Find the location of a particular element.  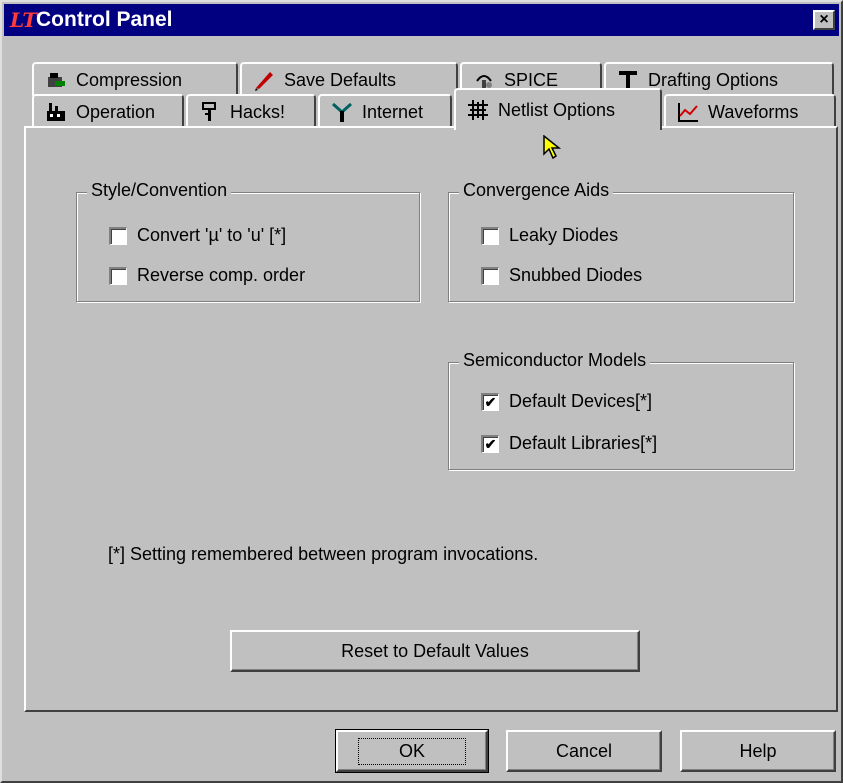

tab-netlist-options: Netlist Options is located at coordinates (558, 109).